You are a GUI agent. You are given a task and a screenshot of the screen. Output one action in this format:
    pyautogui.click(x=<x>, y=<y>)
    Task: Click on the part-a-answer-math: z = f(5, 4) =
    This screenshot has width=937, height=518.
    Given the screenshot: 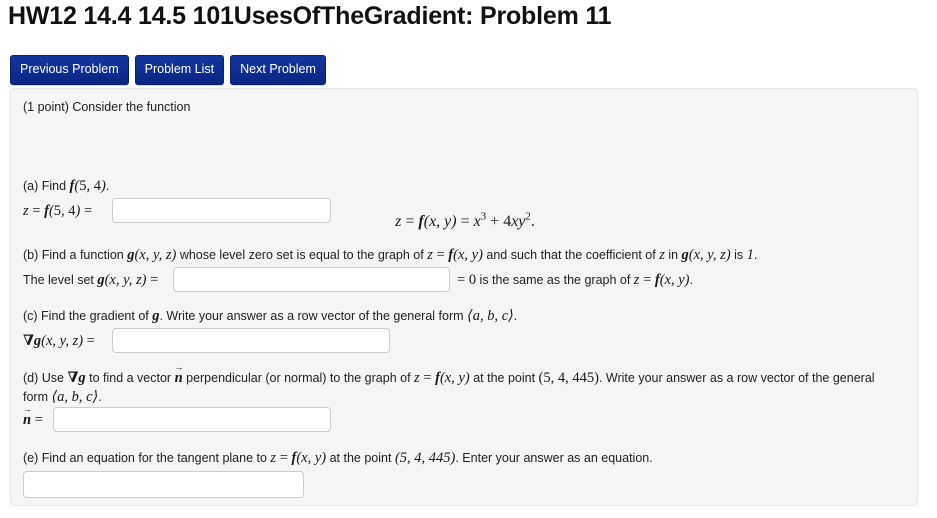 What is the action you would take?
    pyautogui.click(x=58, y=211)
    